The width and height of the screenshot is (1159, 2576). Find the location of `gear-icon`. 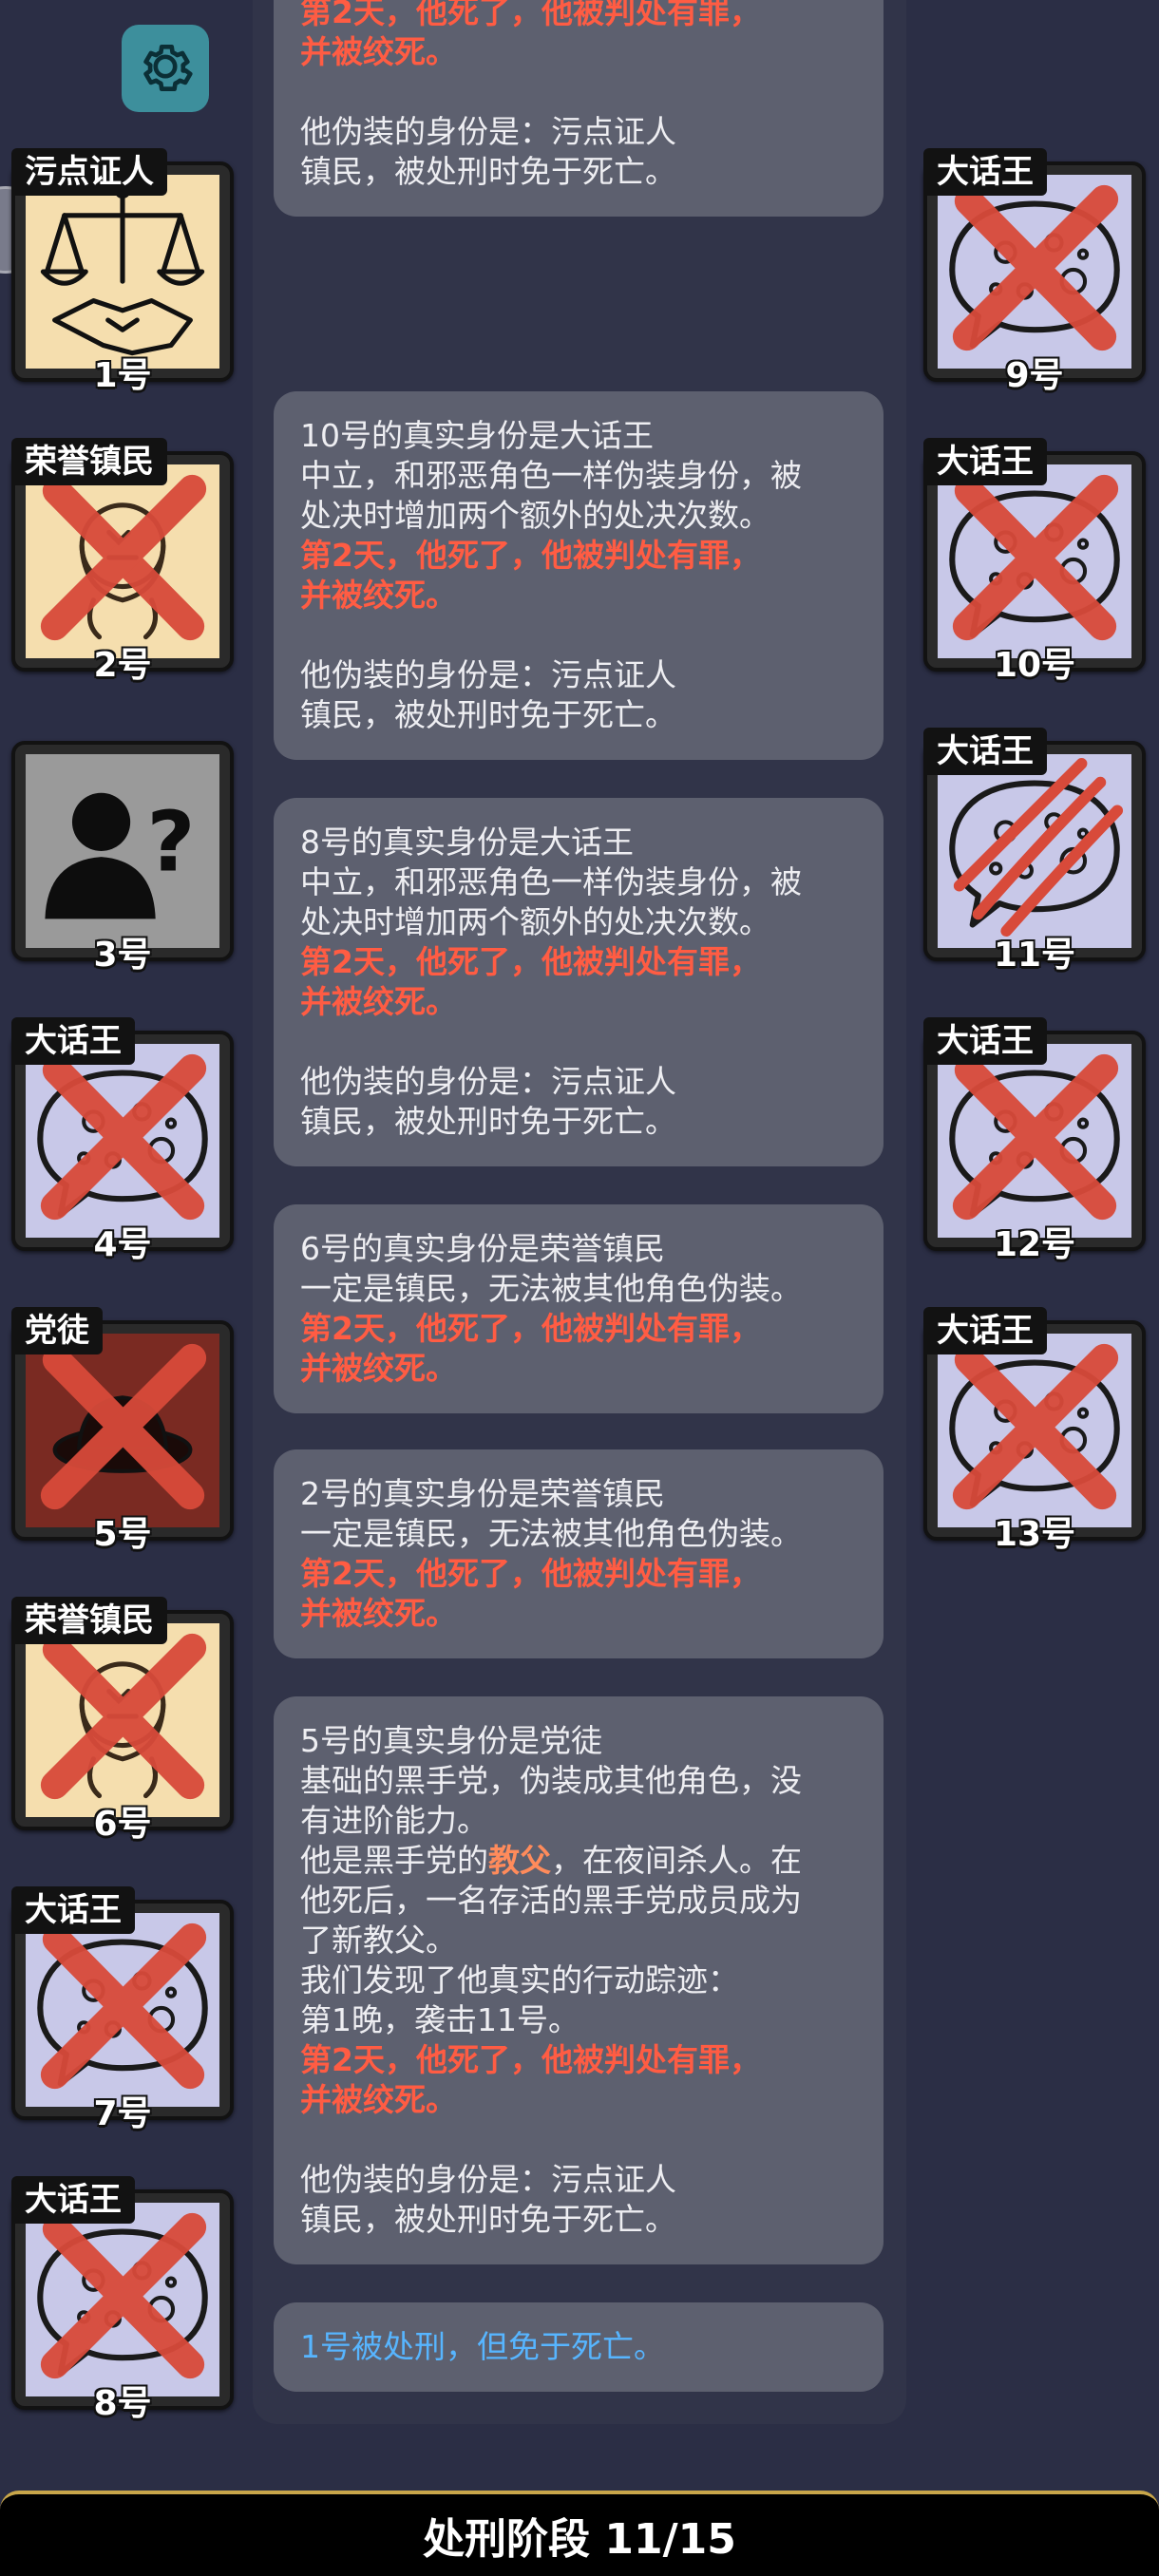

gear-icon is located at coordinates (165, 68).